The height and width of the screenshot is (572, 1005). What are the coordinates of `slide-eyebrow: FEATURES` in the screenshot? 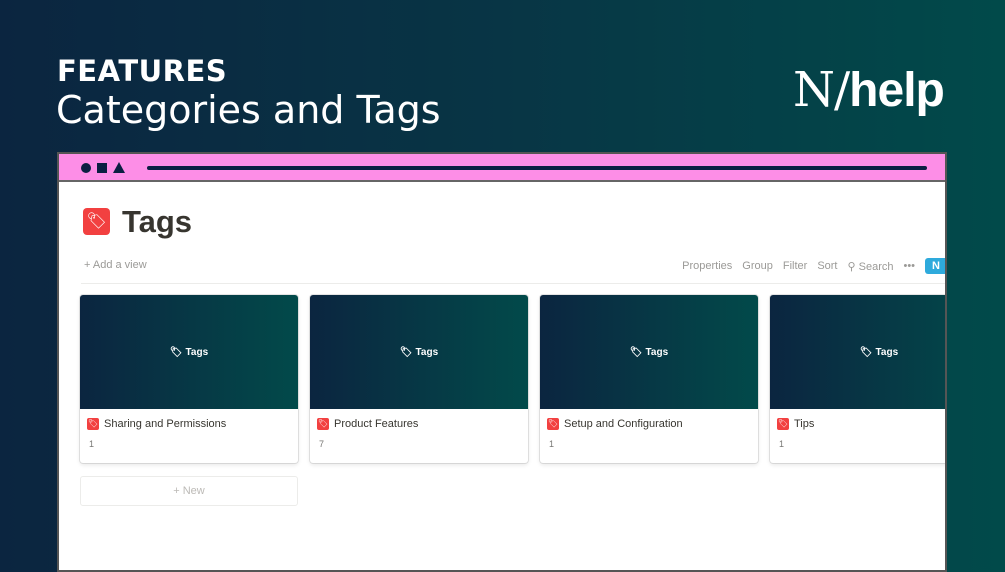 It's located at (142, 71).